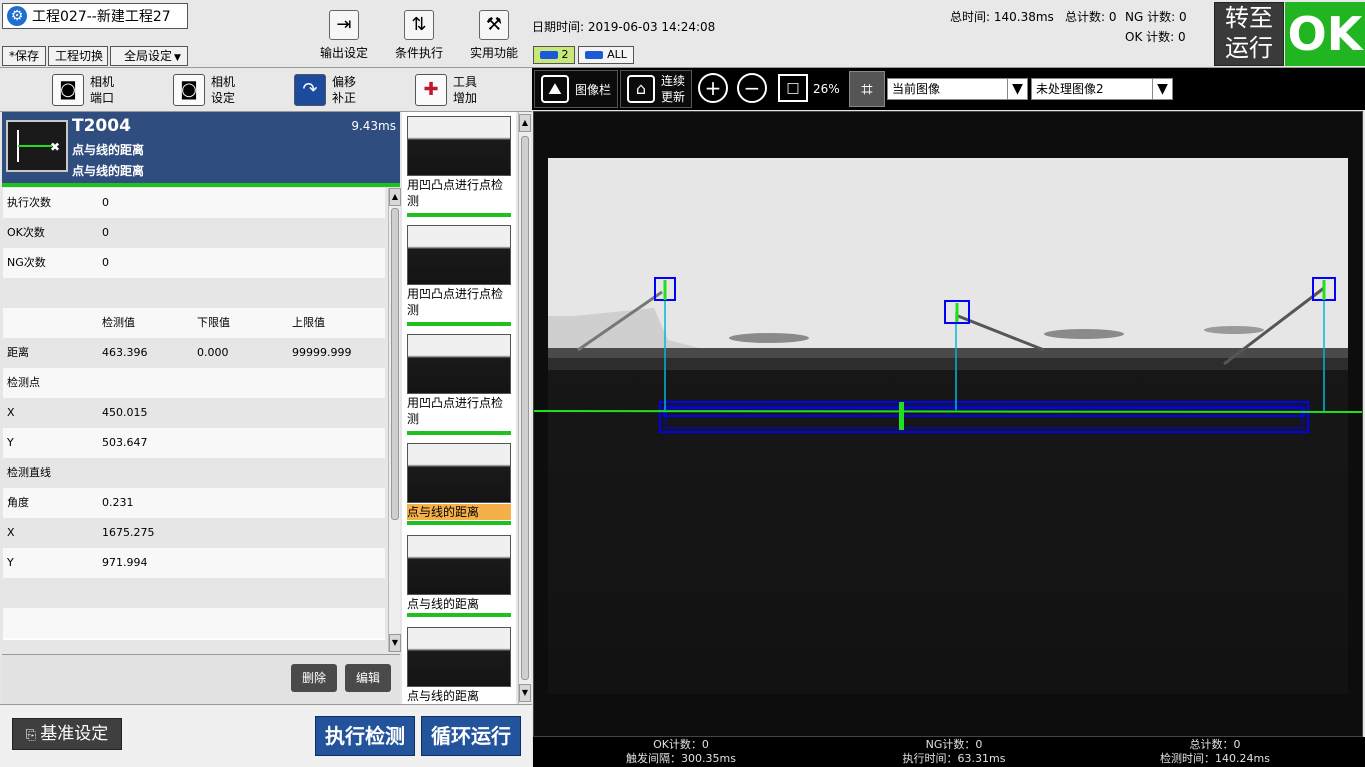 Image resolution: width=1365 pixels, height=767 pixels. What do you see at coordinates (177, 58) in the screenshot?
I see `chevron-down-icon: ▼` at bounding box center [177, 58].